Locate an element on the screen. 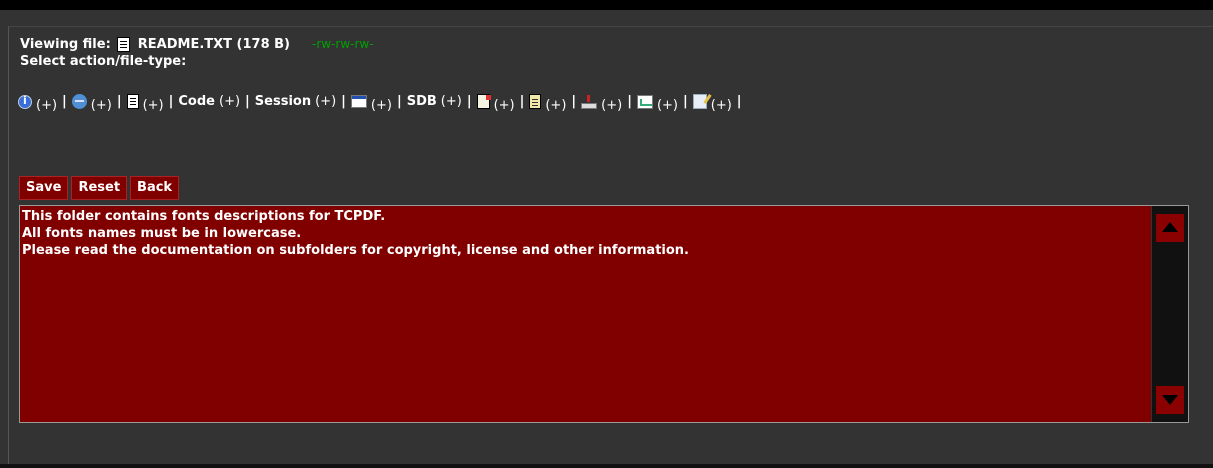 The width and height of the screenshot is (1213, 468). chart-edit-icon is located at coordinates (644, 101).